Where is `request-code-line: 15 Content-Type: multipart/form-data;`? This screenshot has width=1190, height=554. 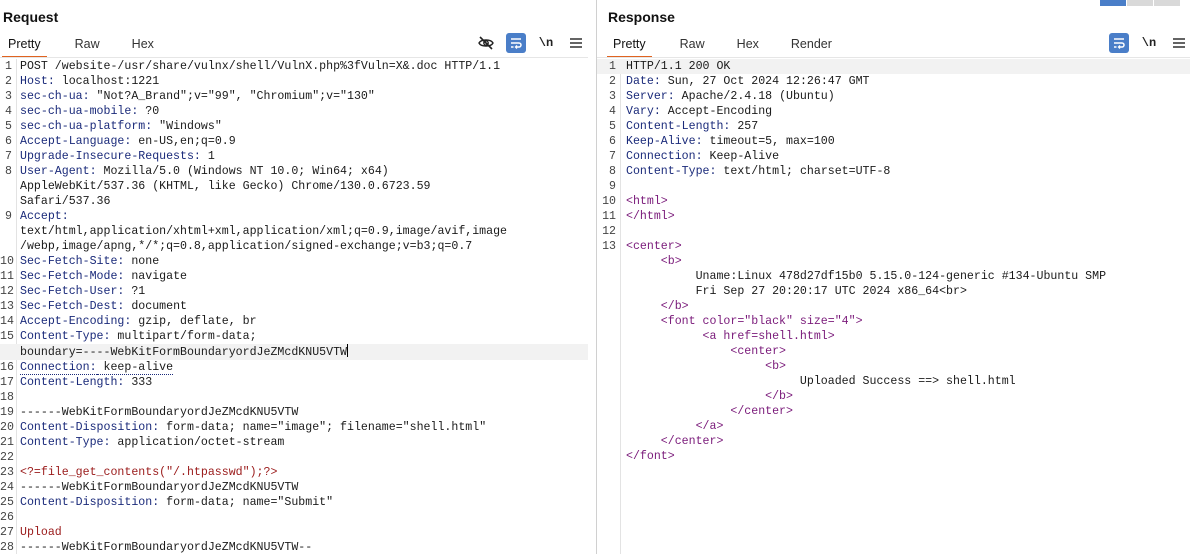
request-code-line: 15 Content-Type: multipart/form-data; is located at coordinates (298, 336).